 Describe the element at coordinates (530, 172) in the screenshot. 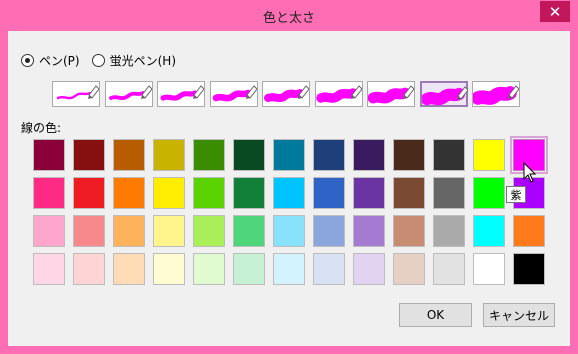

I see `mouse-cursor-icon` at that location.